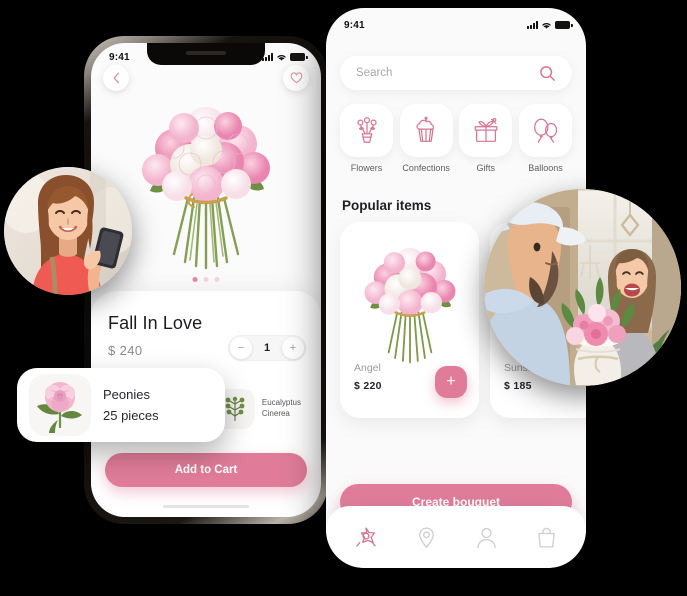 The image size is (687, 596). I want to click on gift-box-icon, so click(486, 129).